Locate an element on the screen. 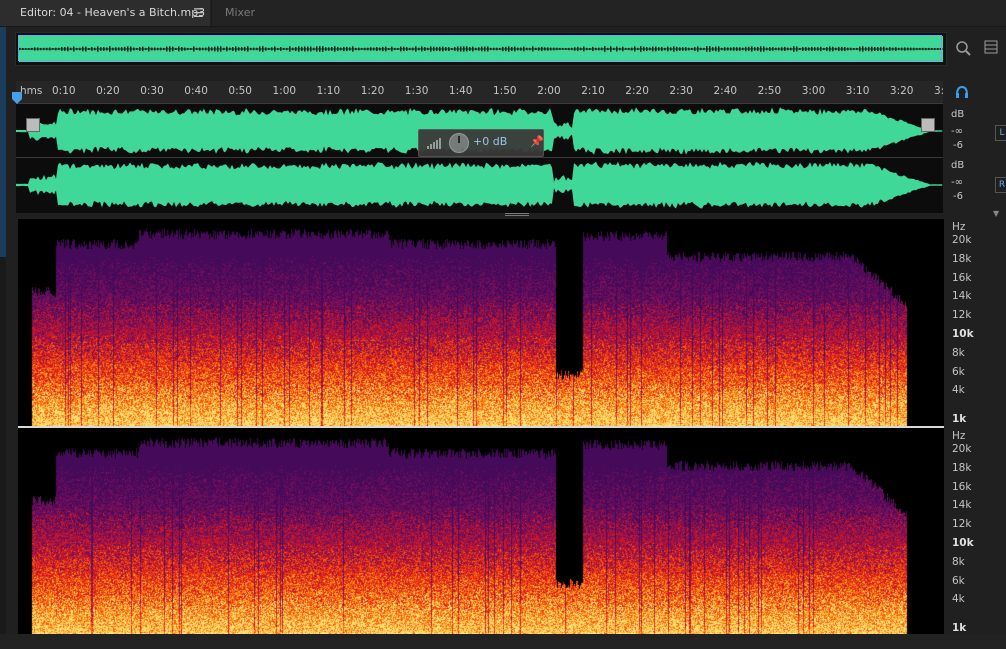  fade-in-handle is located at coordinates (33, 125).